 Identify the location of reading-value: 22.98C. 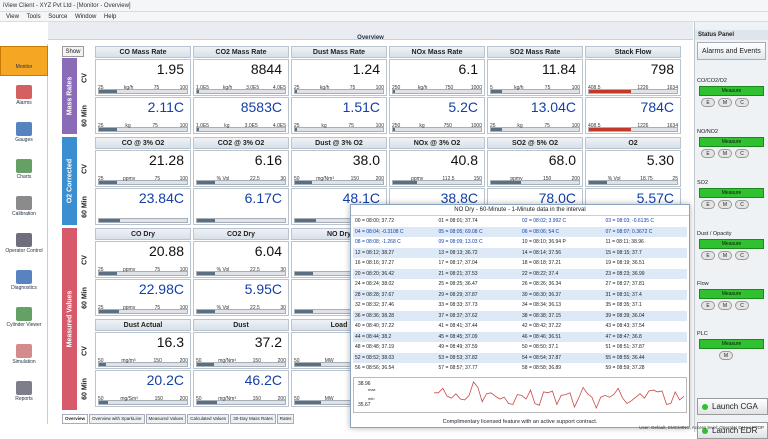
(161, 289).